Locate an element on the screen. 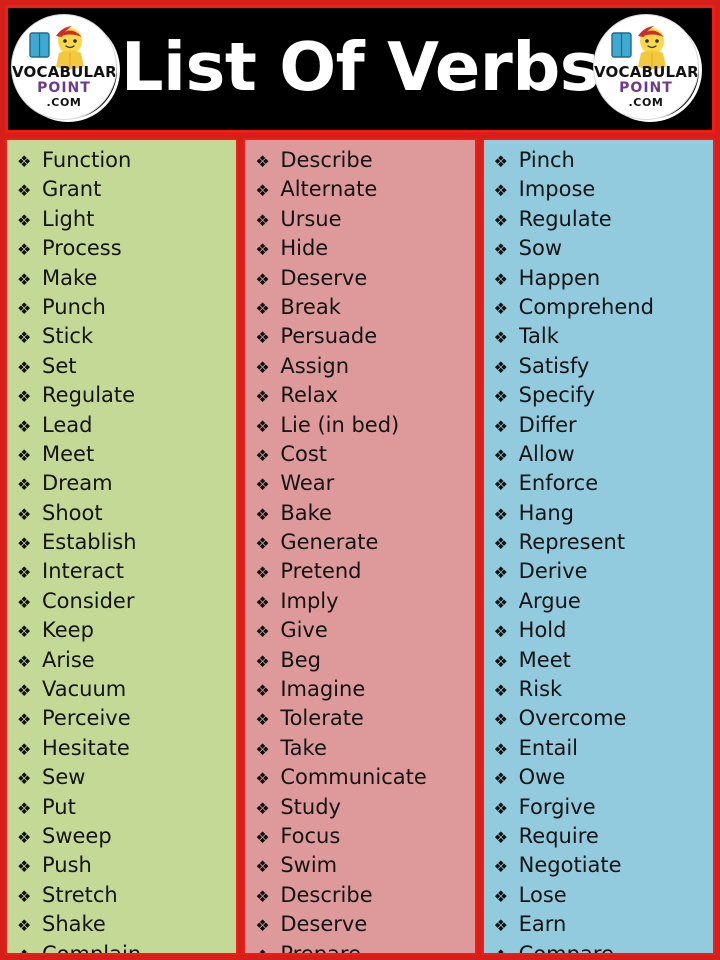  list-item: ❖ Put is located at coordinates (122, 807).